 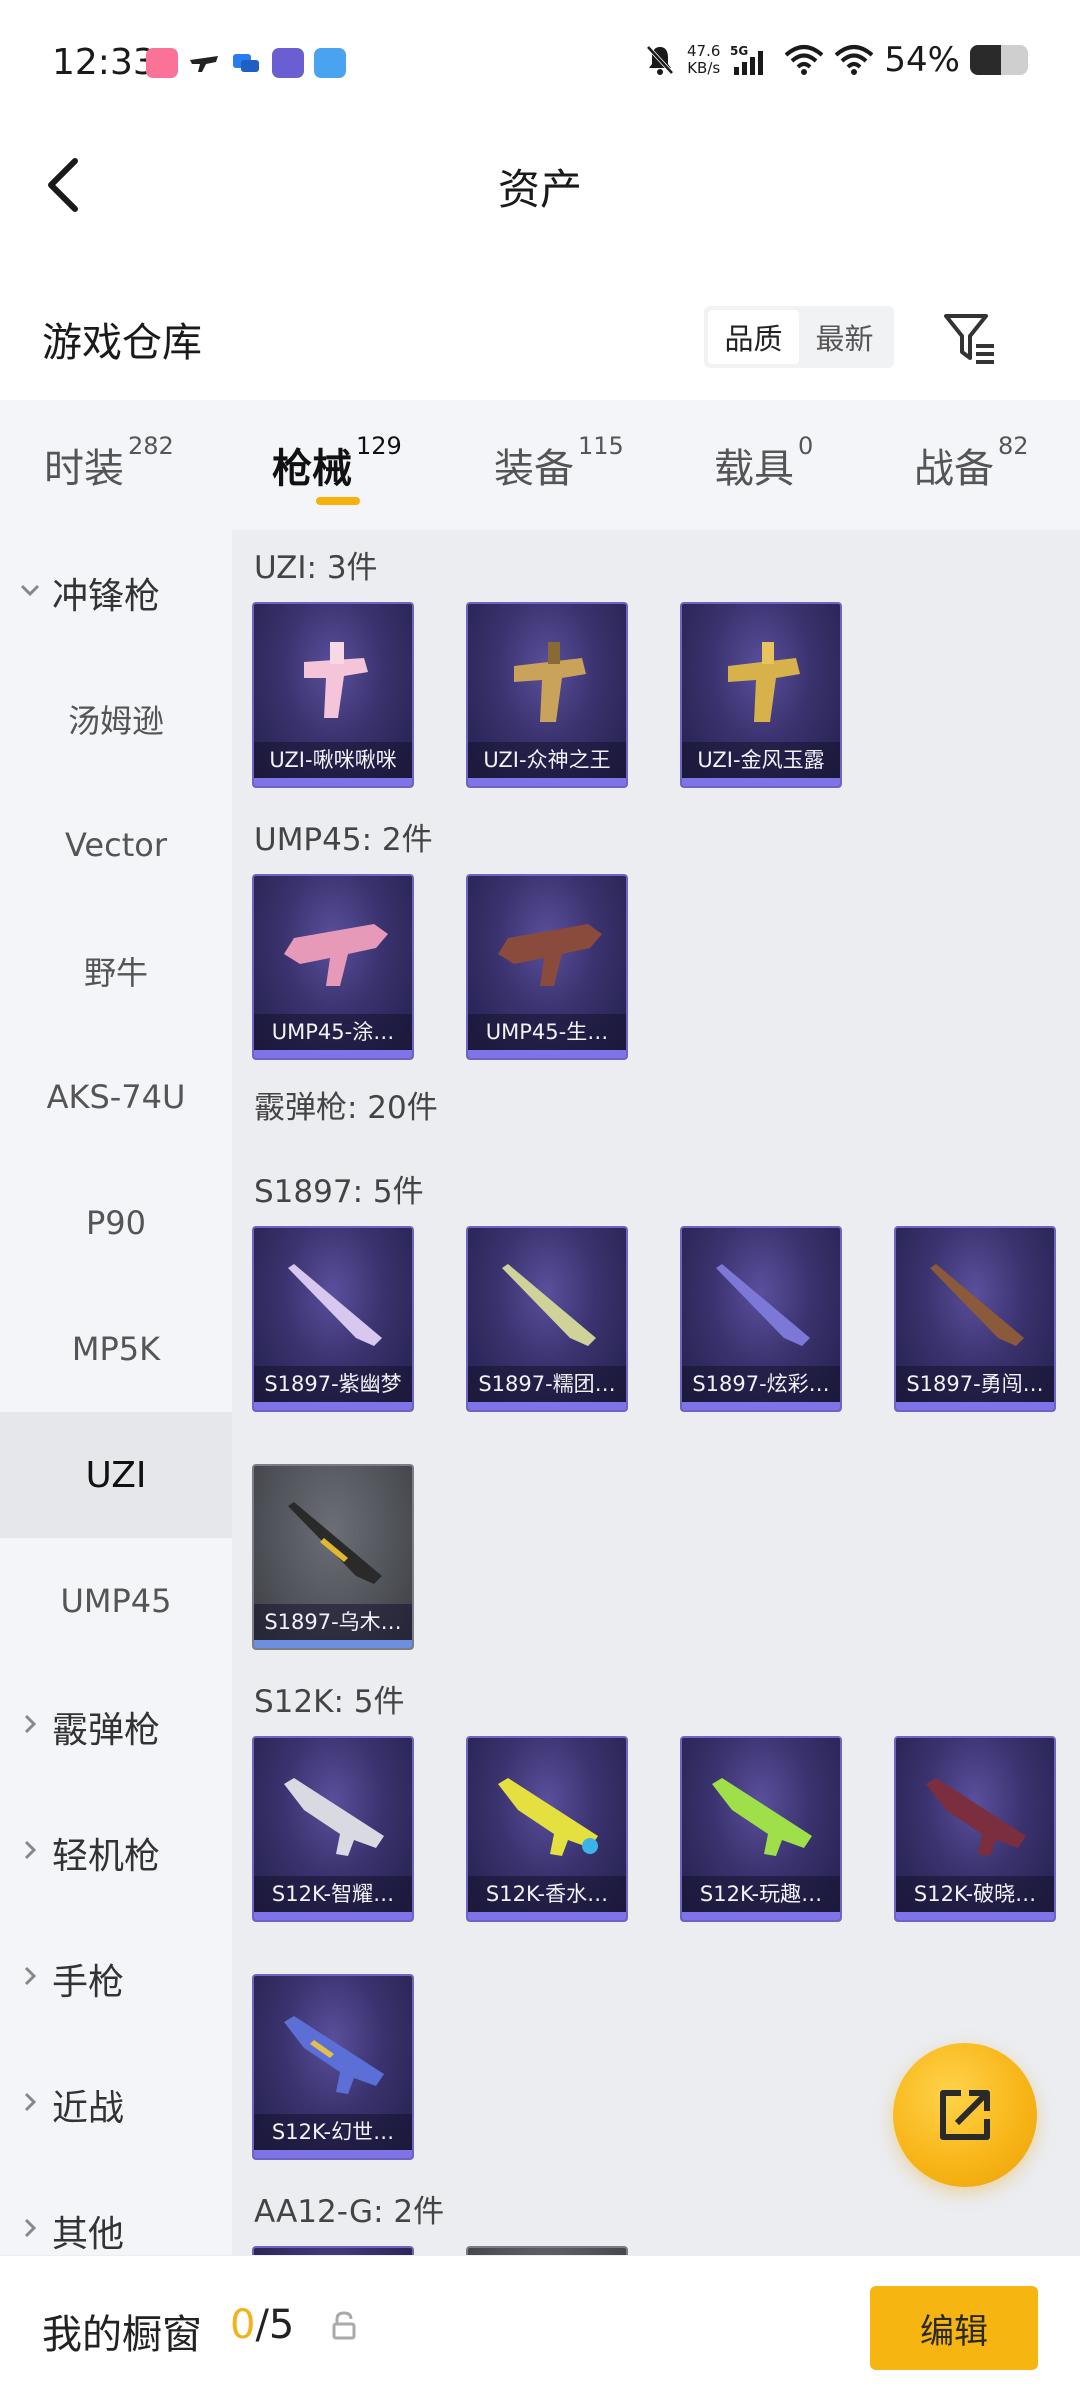 What do you see at coordinates (344, 2325) in the screenshot?
I see `lock-icon` at bounding box center [344, 2325].